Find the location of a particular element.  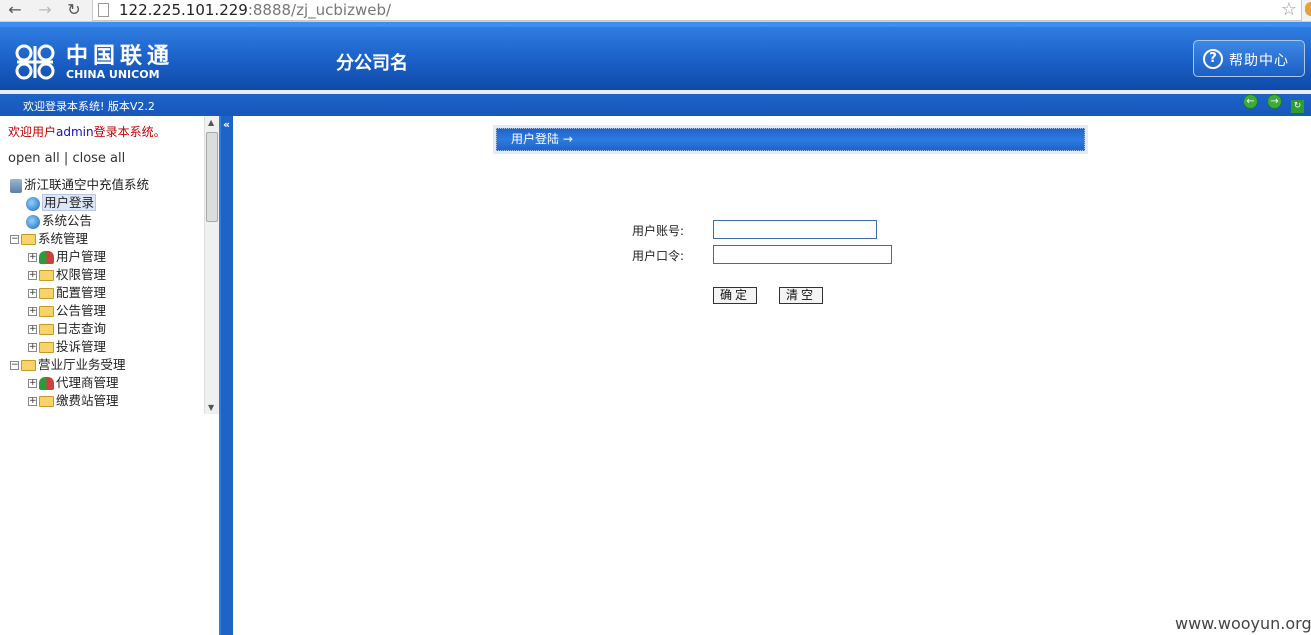

tree-root: 浙江联通空中充值系统 is located at coordinates (79, 185).